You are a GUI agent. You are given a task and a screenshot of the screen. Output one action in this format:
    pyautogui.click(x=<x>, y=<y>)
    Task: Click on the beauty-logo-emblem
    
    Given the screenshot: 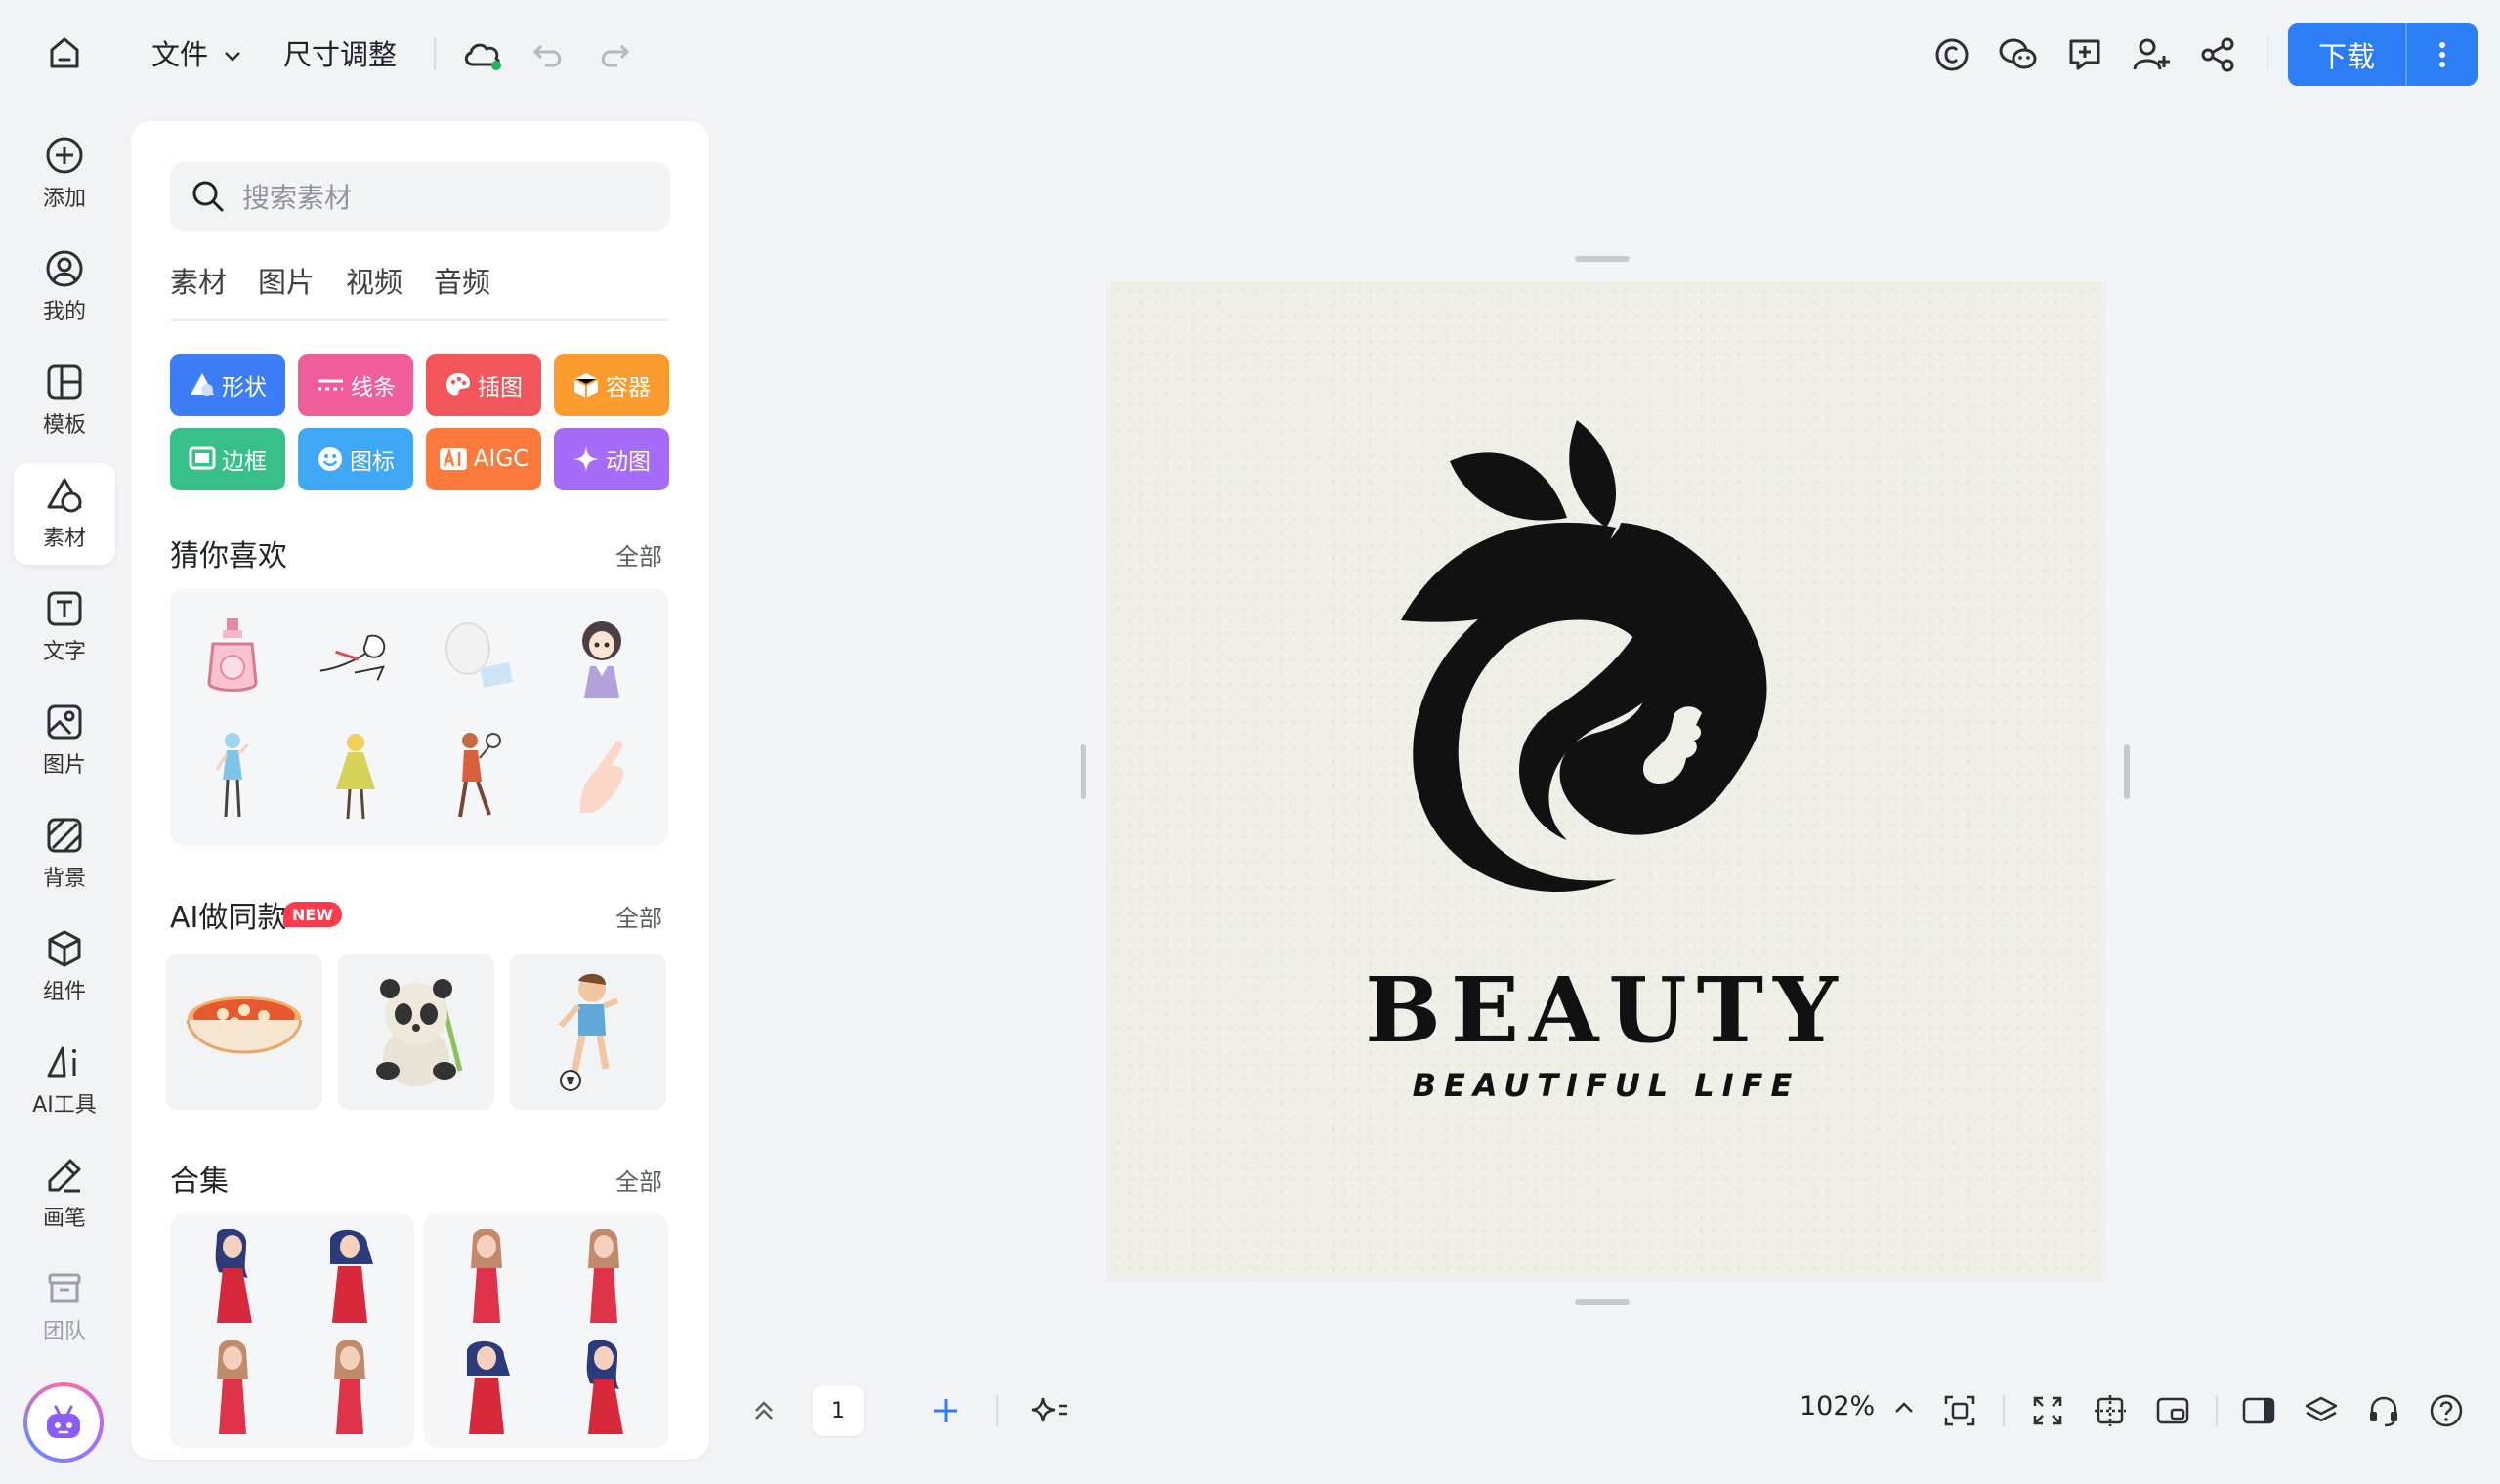 What is the action you would take?
    pyautogui.click(x=1616, y=679)
    